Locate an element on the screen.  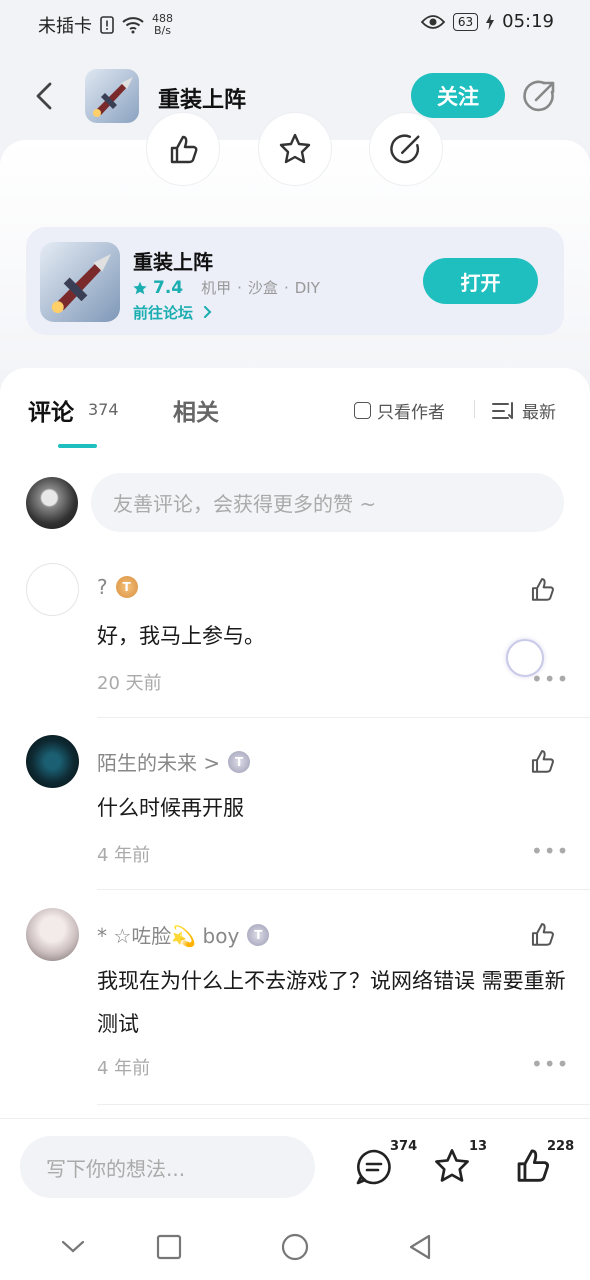
carrier-label: 未插卡 is located at coordinates (65, 26).